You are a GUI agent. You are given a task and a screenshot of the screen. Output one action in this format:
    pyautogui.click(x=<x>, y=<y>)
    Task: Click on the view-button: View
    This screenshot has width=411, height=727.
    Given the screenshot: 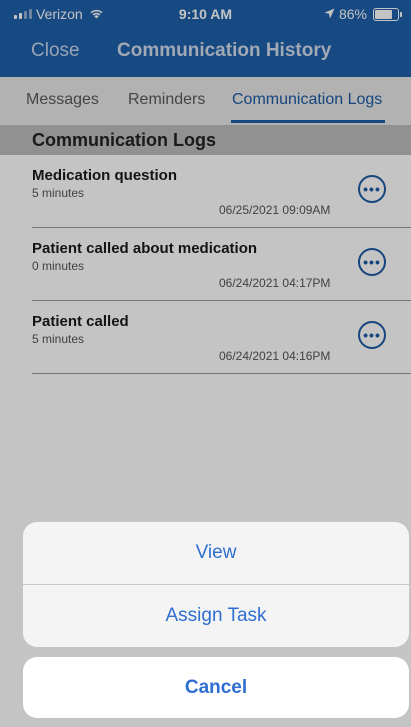 What is the action you would take?
    pyautogui.click(x=216, y=553)
    